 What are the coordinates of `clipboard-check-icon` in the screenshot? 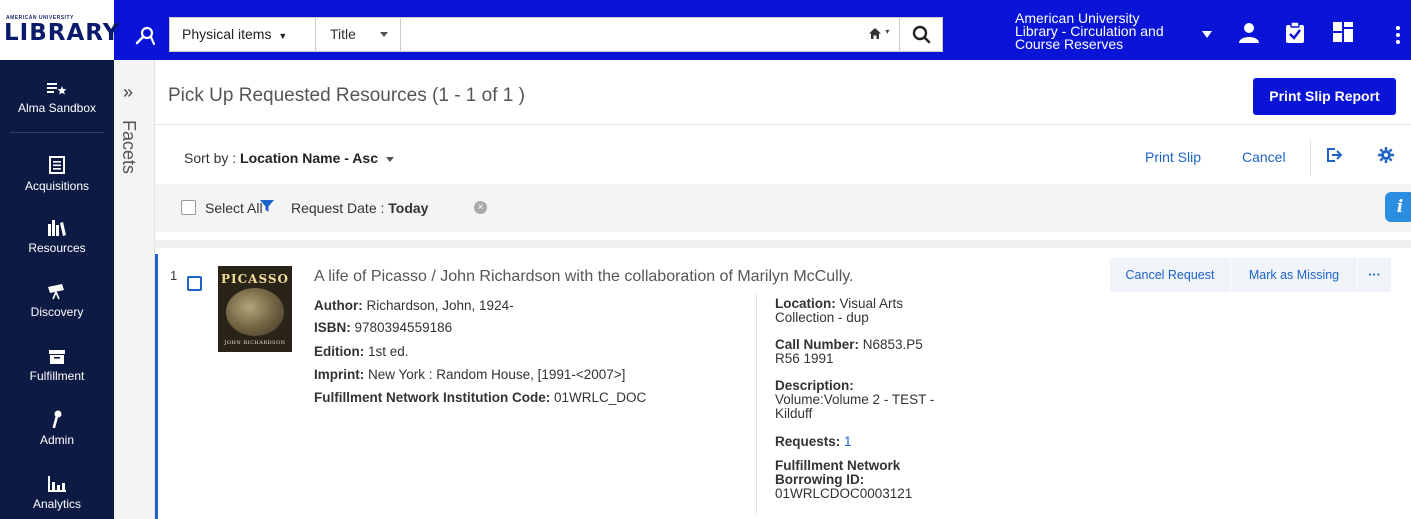 It's located at (1295, 35).